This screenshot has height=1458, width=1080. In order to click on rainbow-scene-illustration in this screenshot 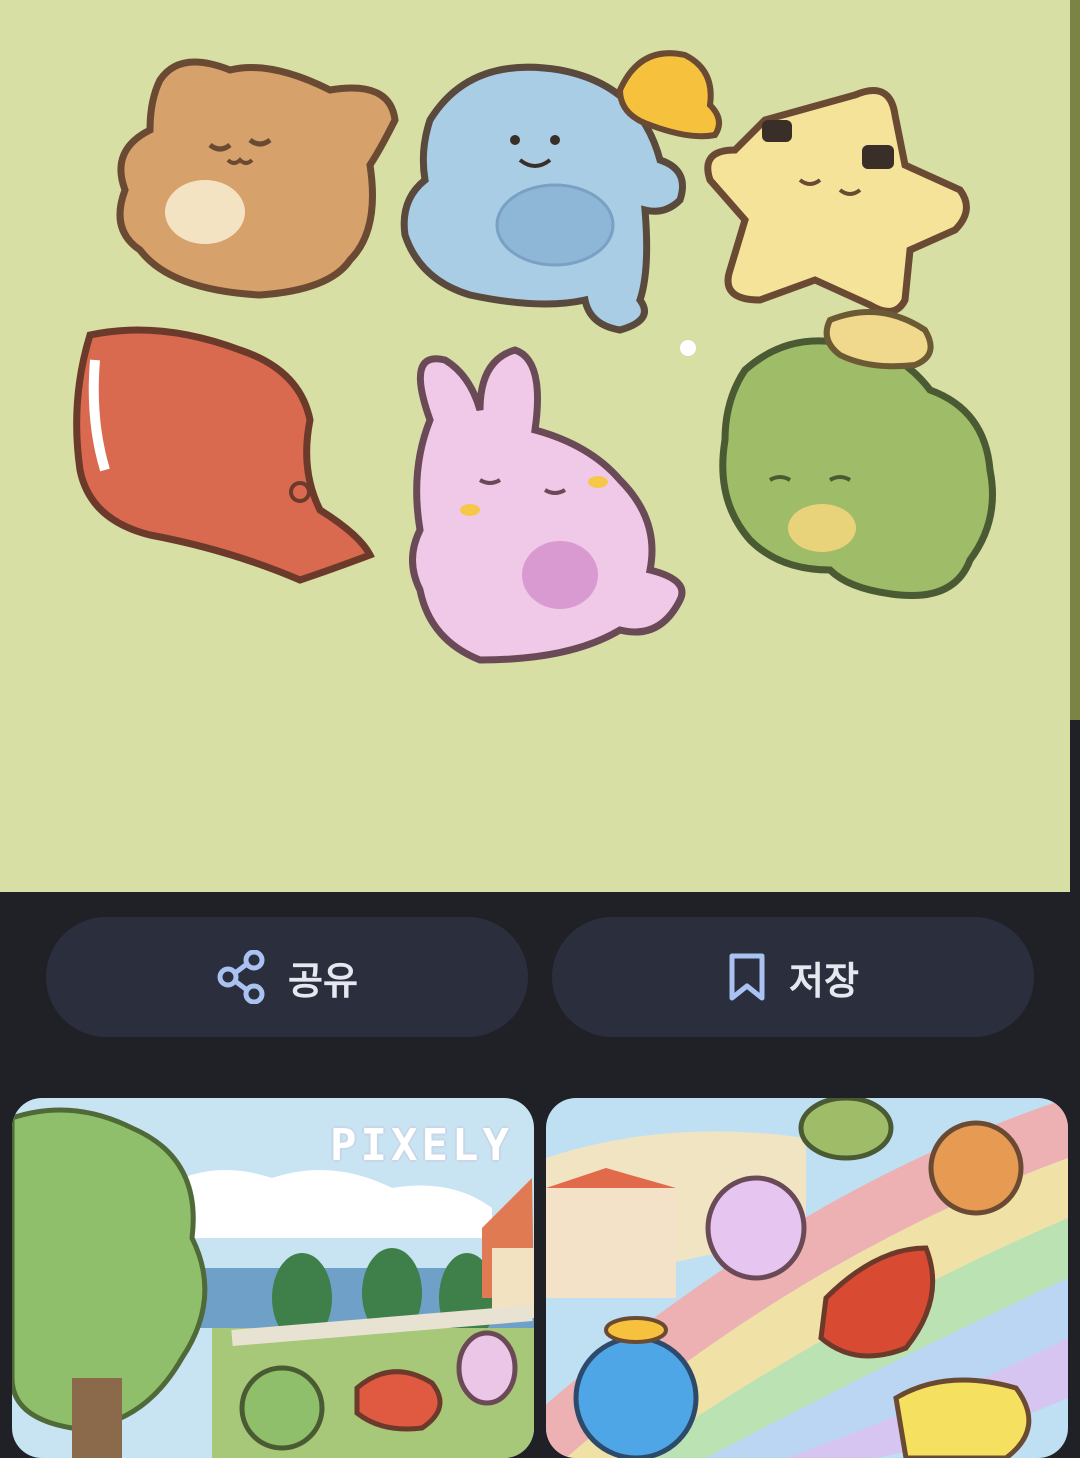, I will do `click(807, 1278)`.